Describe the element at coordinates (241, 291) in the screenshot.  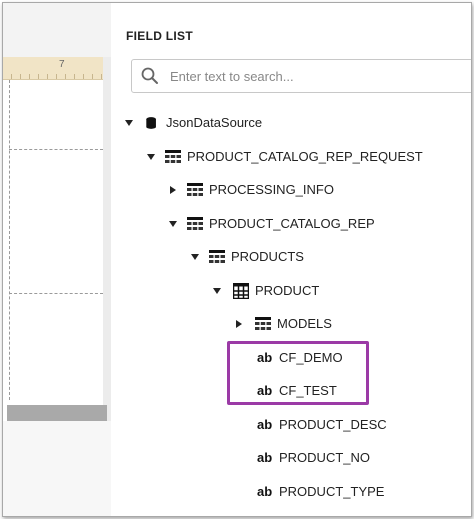
I see `grid-table-icon` at that location.